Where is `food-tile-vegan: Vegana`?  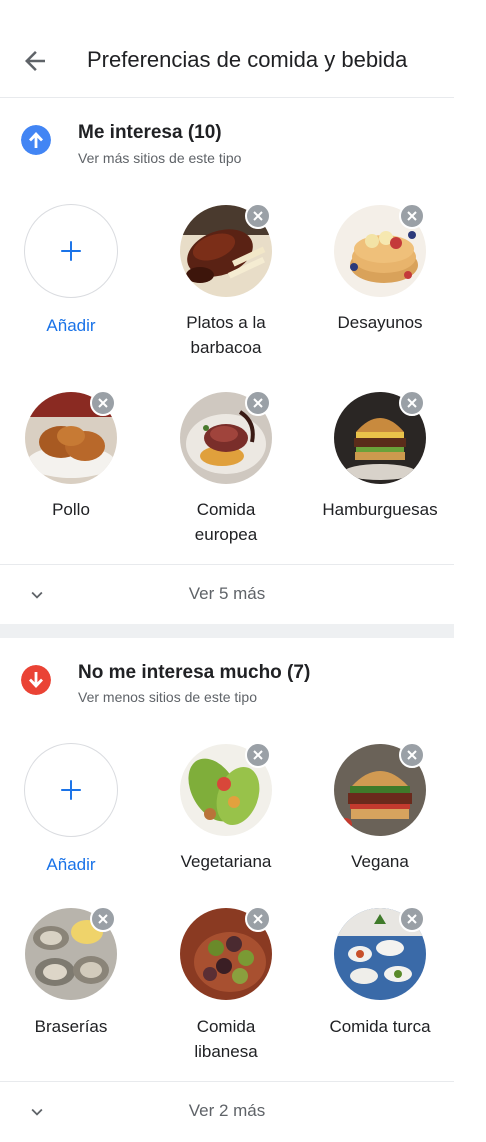 food-tile-vegan: Vegana is located at coordinates (380, 832).